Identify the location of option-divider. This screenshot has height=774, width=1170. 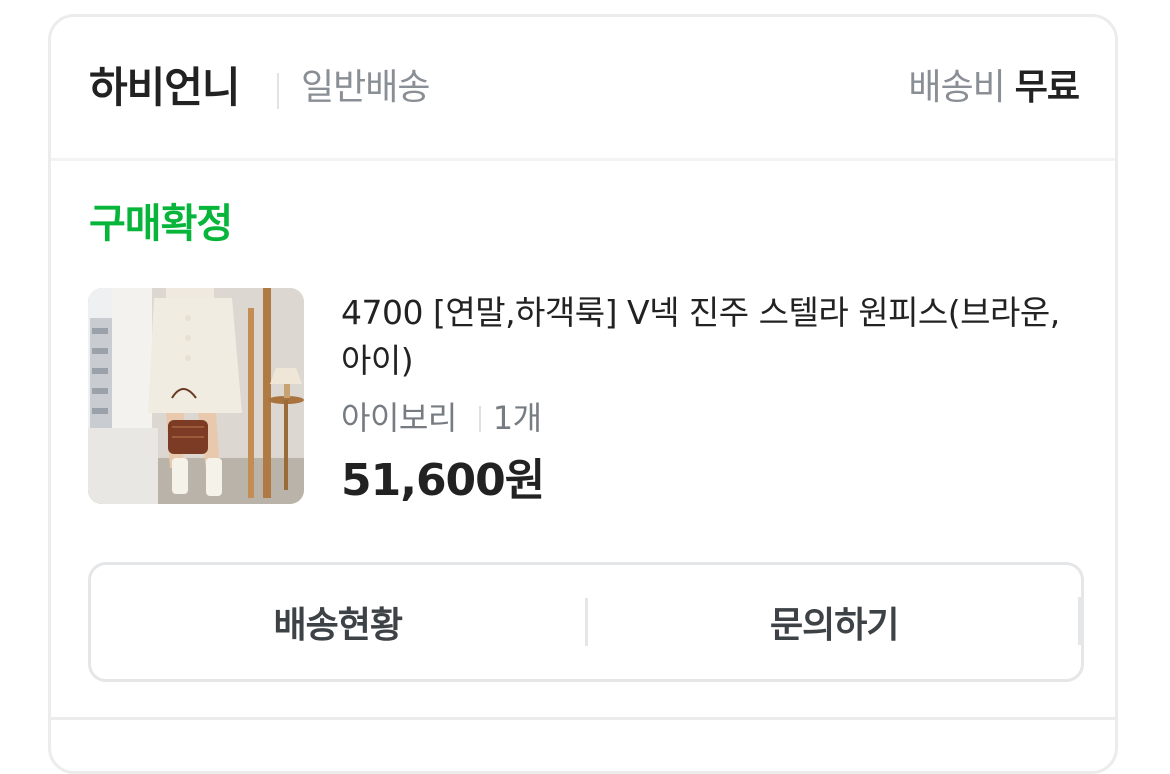
(479, 419).